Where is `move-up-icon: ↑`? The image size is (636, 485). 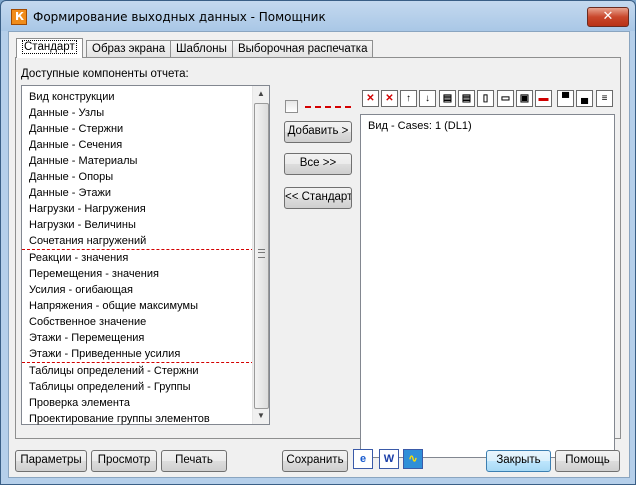
move-up-icon: ↑ is located at coordinates (408, 98).